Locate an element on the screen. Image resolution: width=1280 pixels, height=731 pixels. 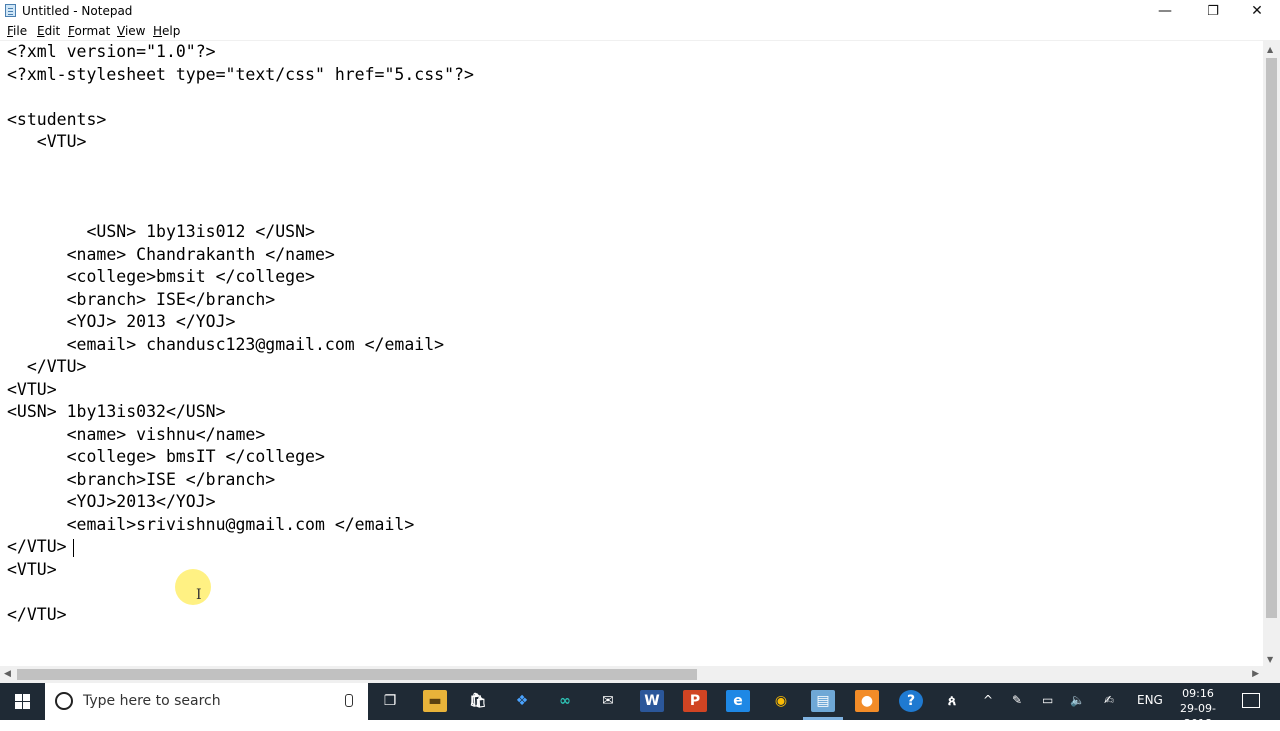
scroll-up-arrow-icon: ▲ is located at coordinates (1270, 49).